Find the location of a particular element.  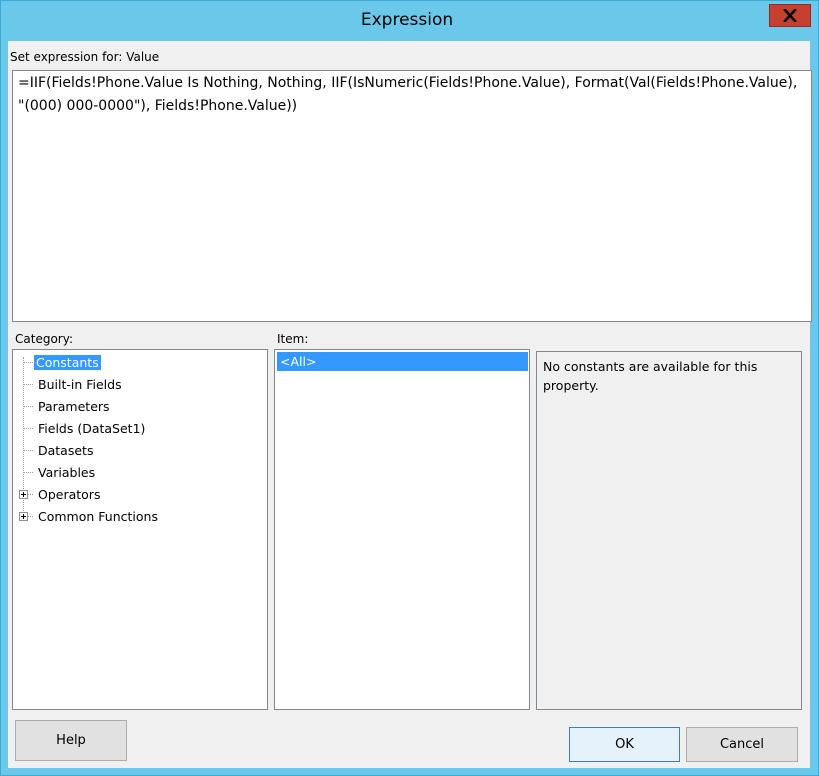

help-button: Help is located at coordinates (71, 740).